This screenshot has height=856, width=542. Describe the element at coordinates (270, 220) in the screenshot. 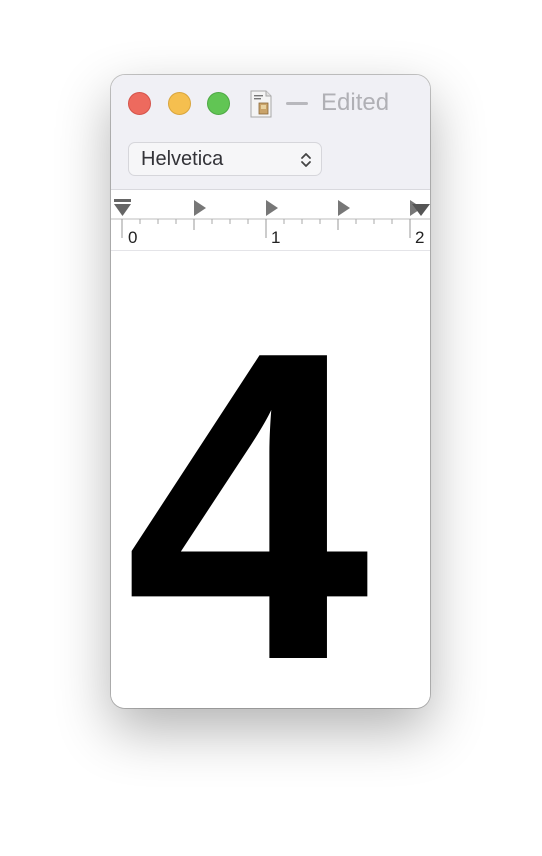

I see `ruler: 0 1 2` at that location.